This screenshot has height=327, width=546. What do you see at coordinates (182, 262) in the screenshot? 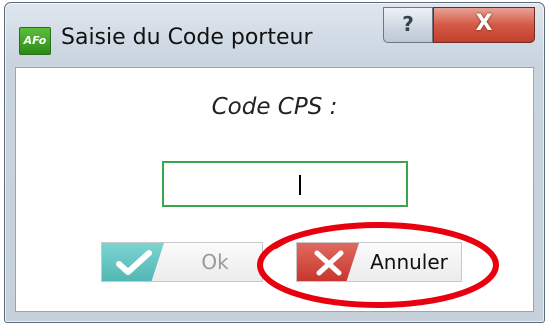
I see `ok-button: Ok` at bounding box center [182, 262].